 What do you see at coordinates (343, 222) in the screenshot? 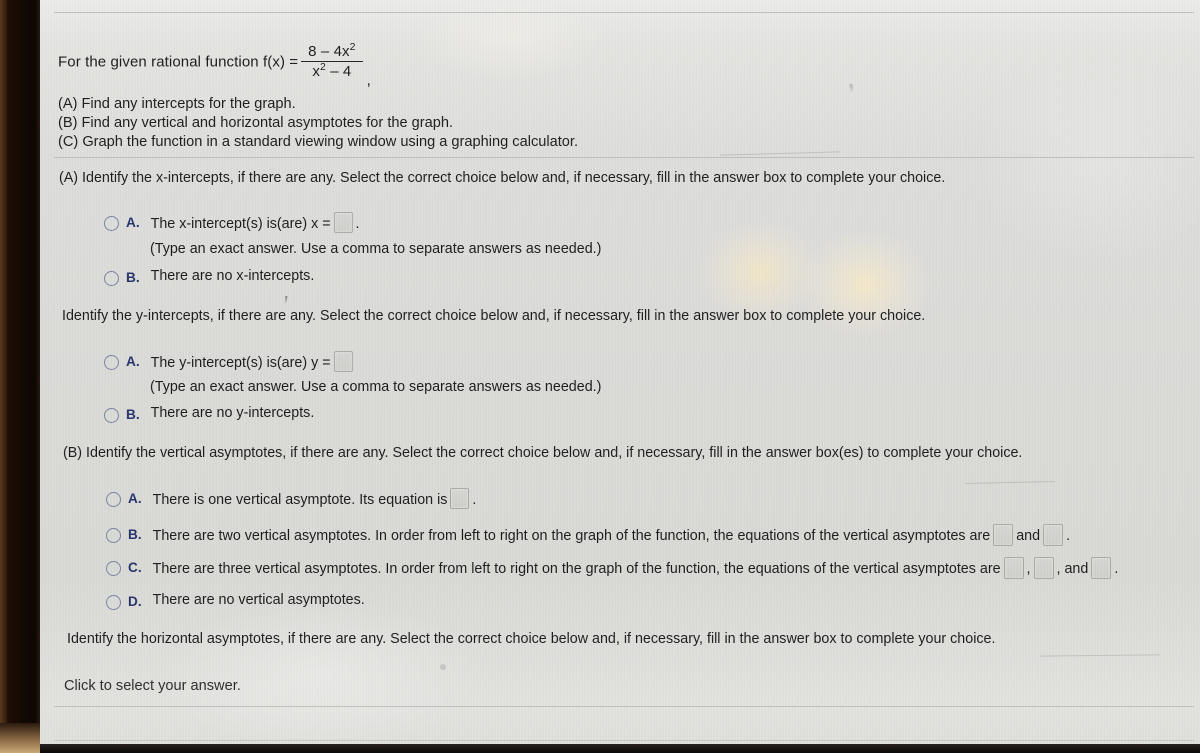
I see `x-intercept-answer-input` at bounding box center [343, 222].